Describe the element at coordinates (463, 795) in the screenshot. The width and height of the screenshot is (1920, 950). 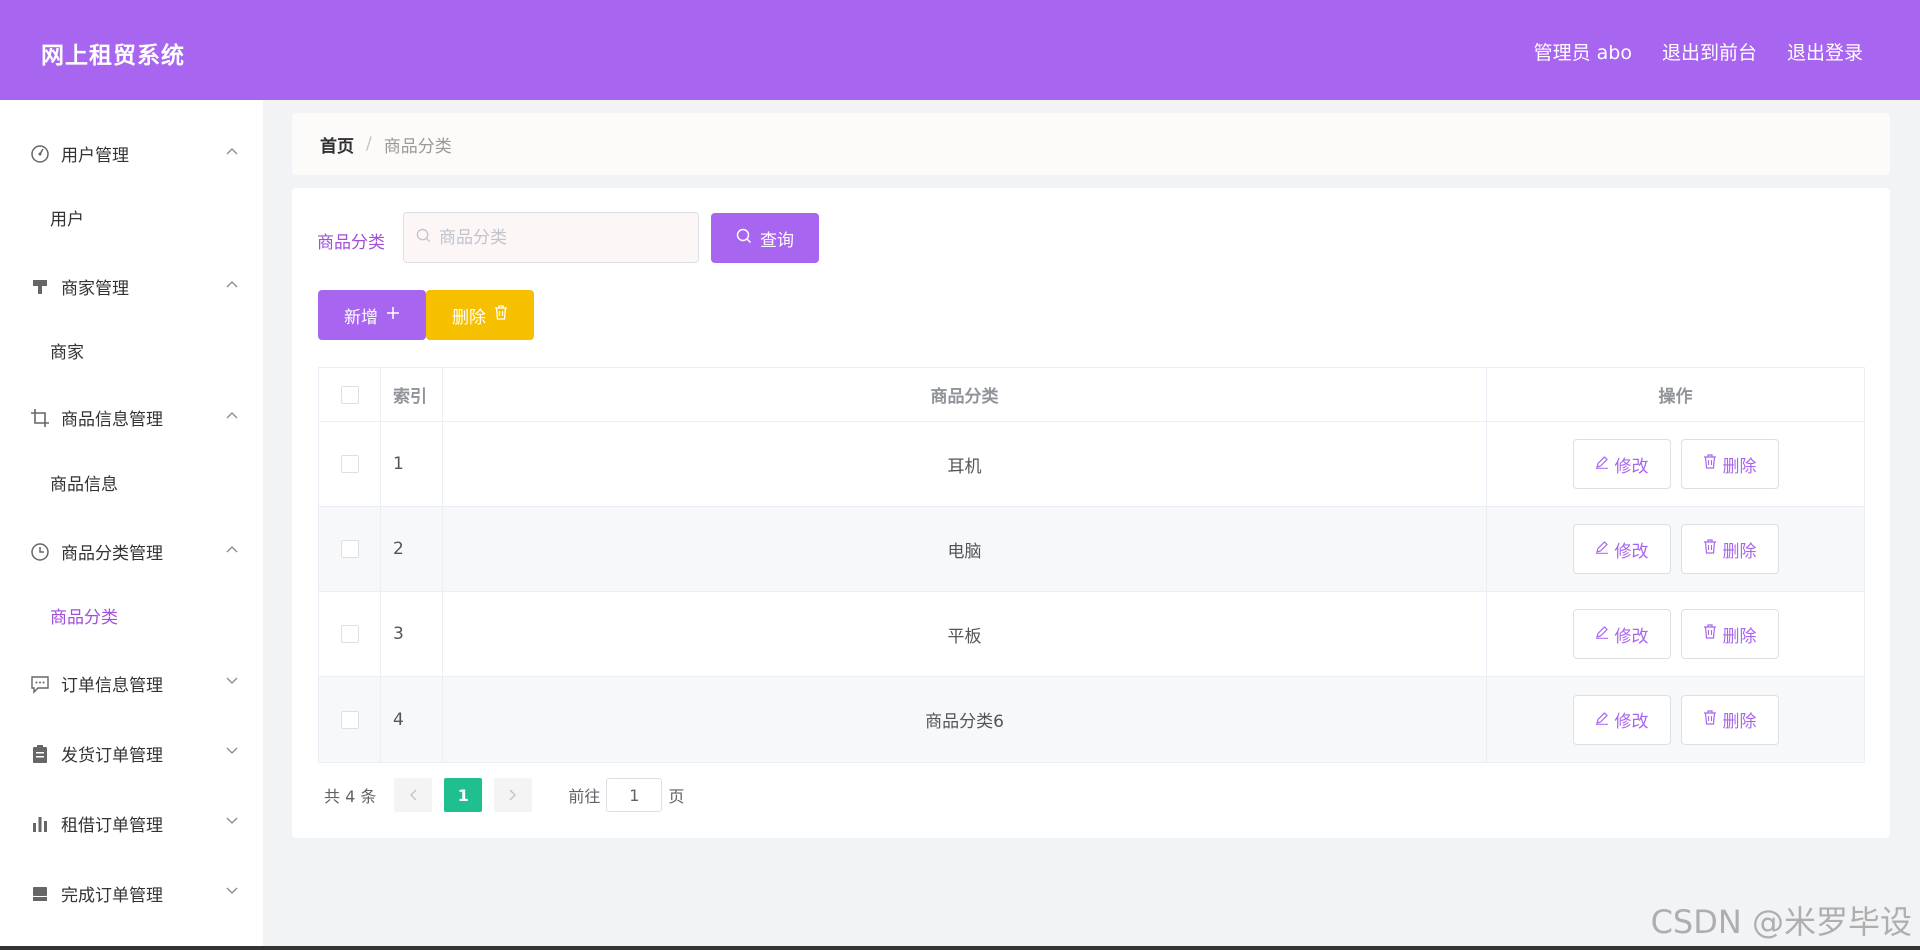
I see `page-number-current: 1` at that location.